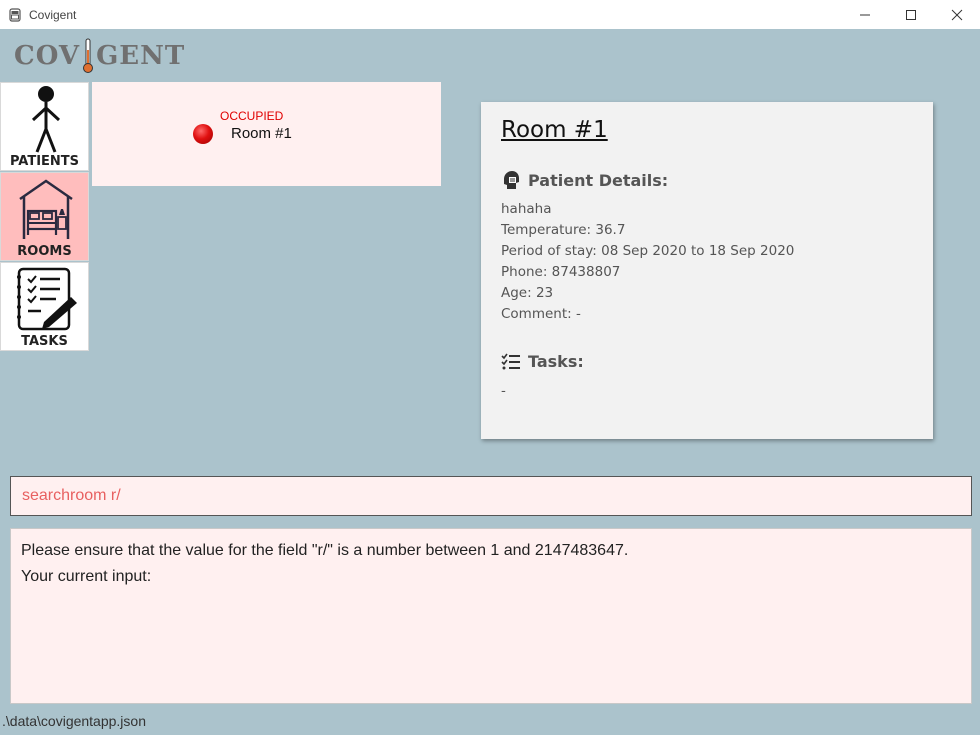 The height and width of the screenshot is (735, 980). I want to click on nav-patients: PATIENTS, so click(44, 126).